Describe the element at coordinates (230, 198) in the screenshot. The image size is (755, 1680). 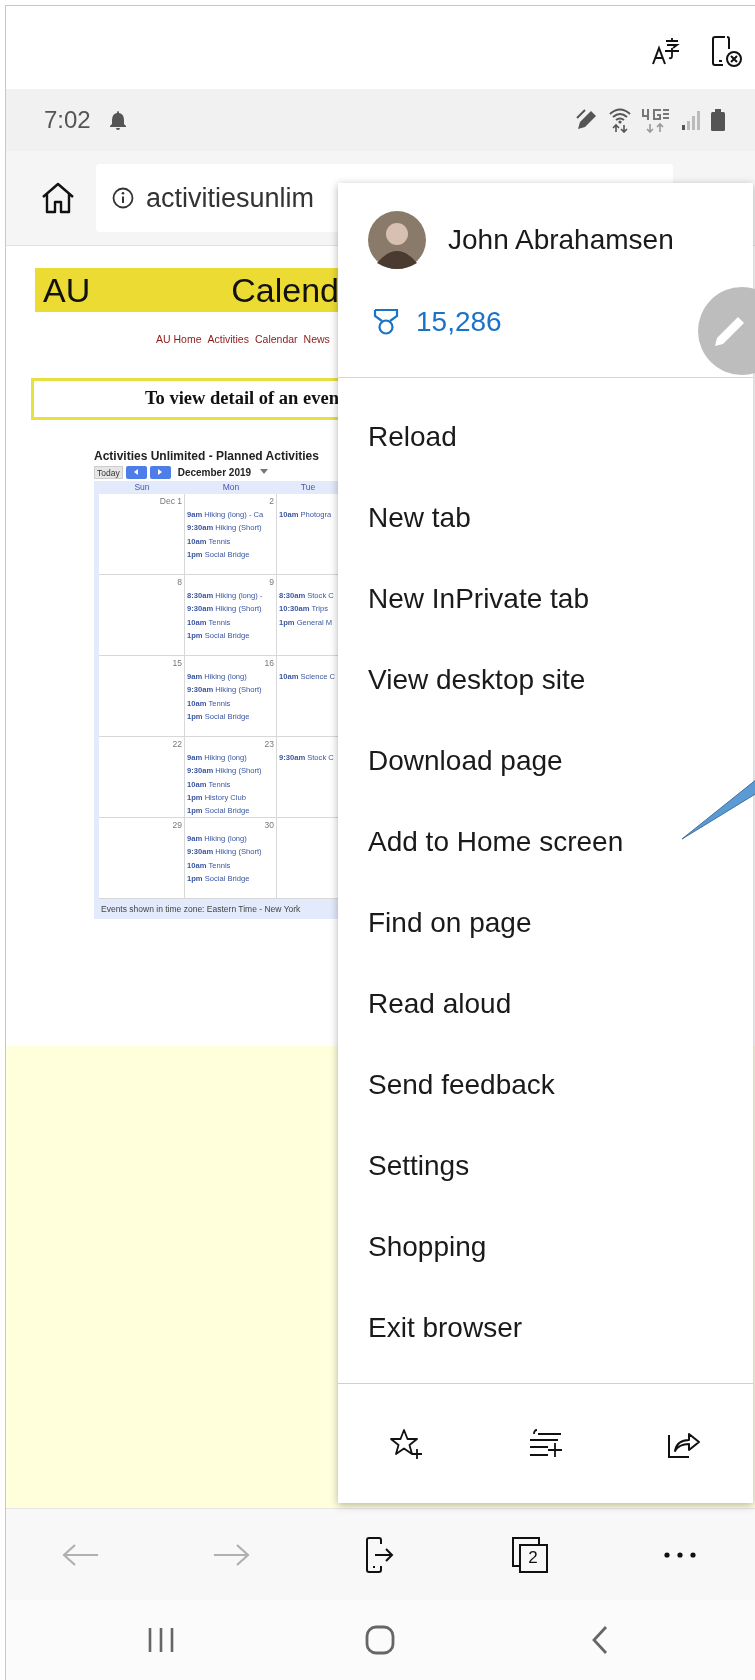
I see `url-text: activitiesunlim` at that location.